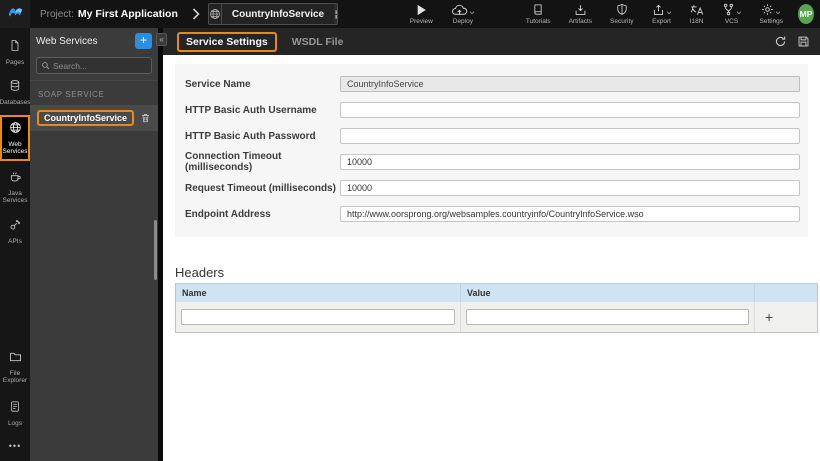  Describe the element at coordinates (696, 21) in the screenshot. I see `i18n-label: I18N` at that location.